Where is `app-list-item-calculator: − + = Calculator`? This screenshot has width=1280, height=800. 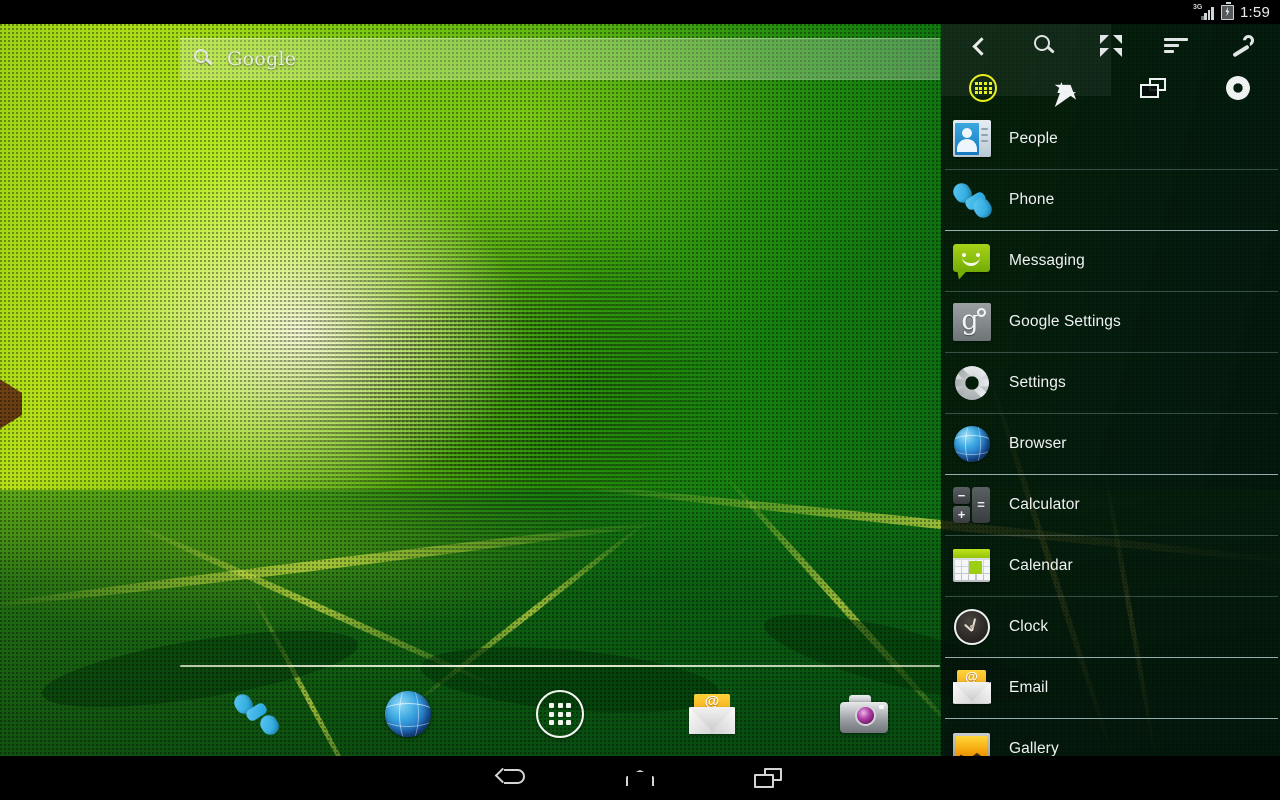 app-list-item-calculator: − + = Calculator is located at coordinates (1110, 504).